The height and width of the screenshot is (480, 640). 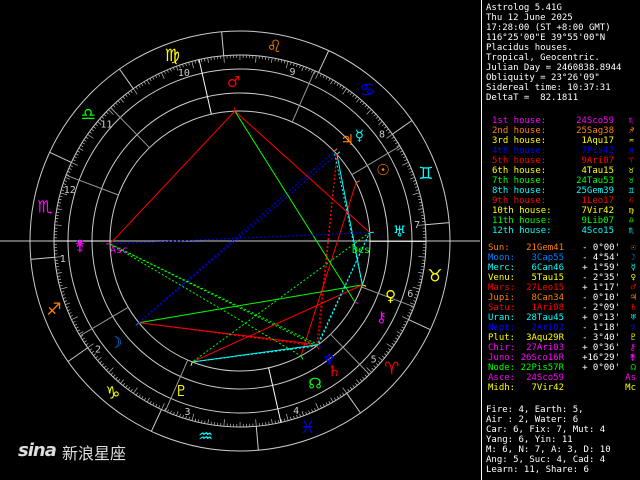 I want to click on aspect-line, so click(x=327, y=249).